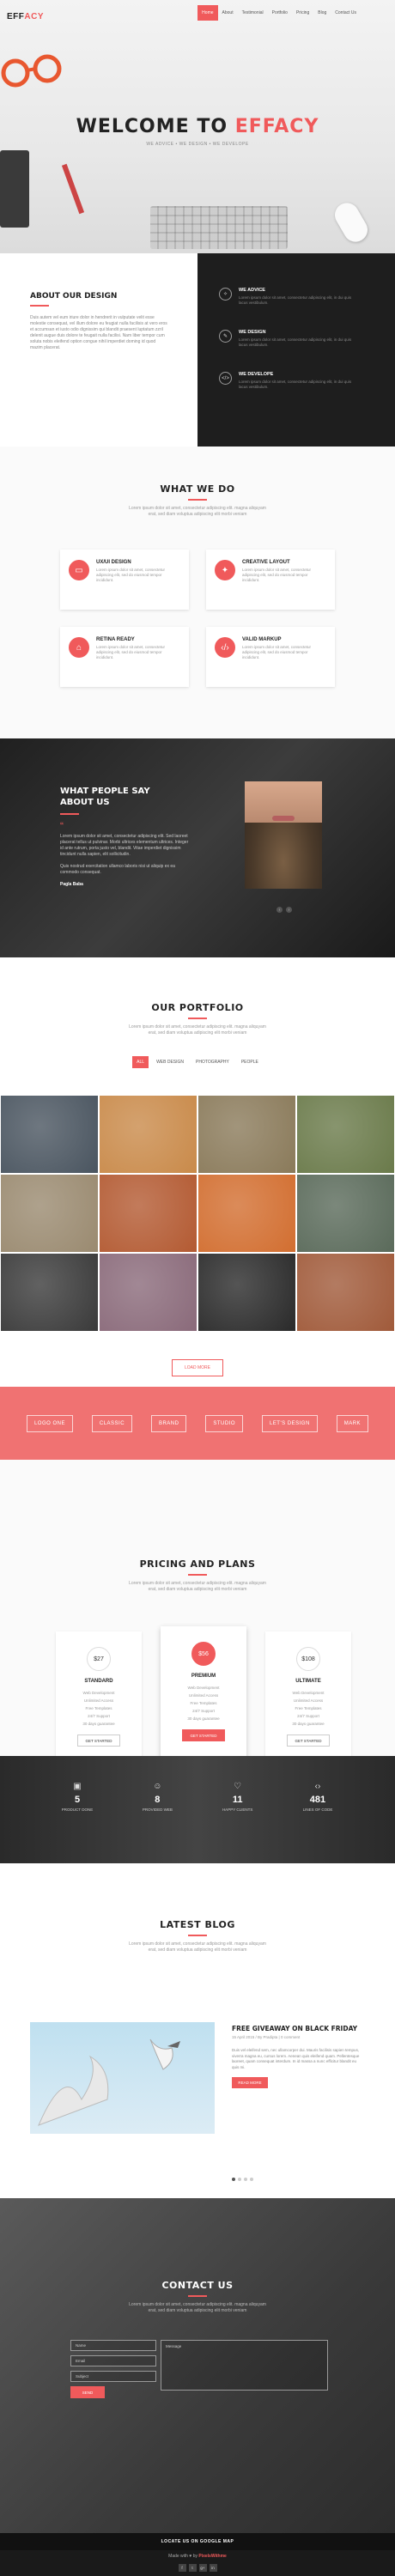  Describe the element at coordinates (238, 1809) in the screenshot. I see `stat-label: HAPPY CLIENTS` at that location.